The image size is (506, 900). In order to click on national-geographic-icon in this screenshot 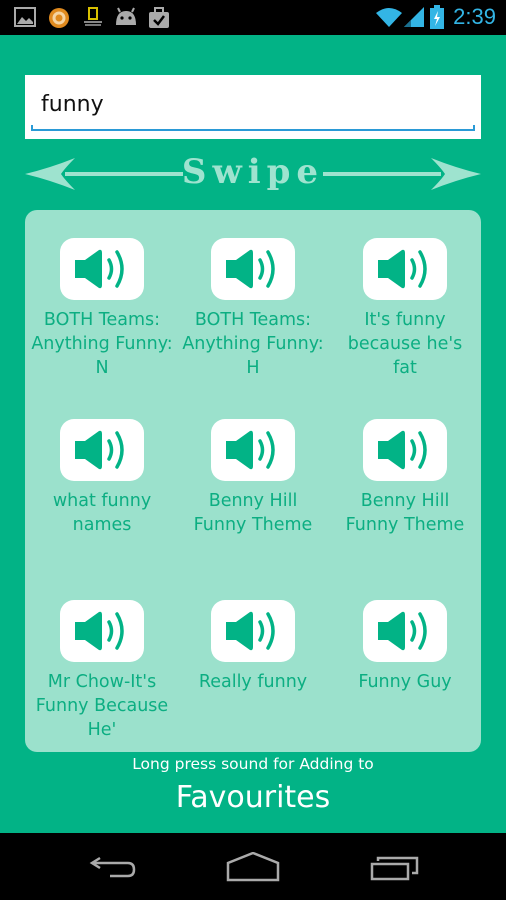, I will do `click(93, 19)`.